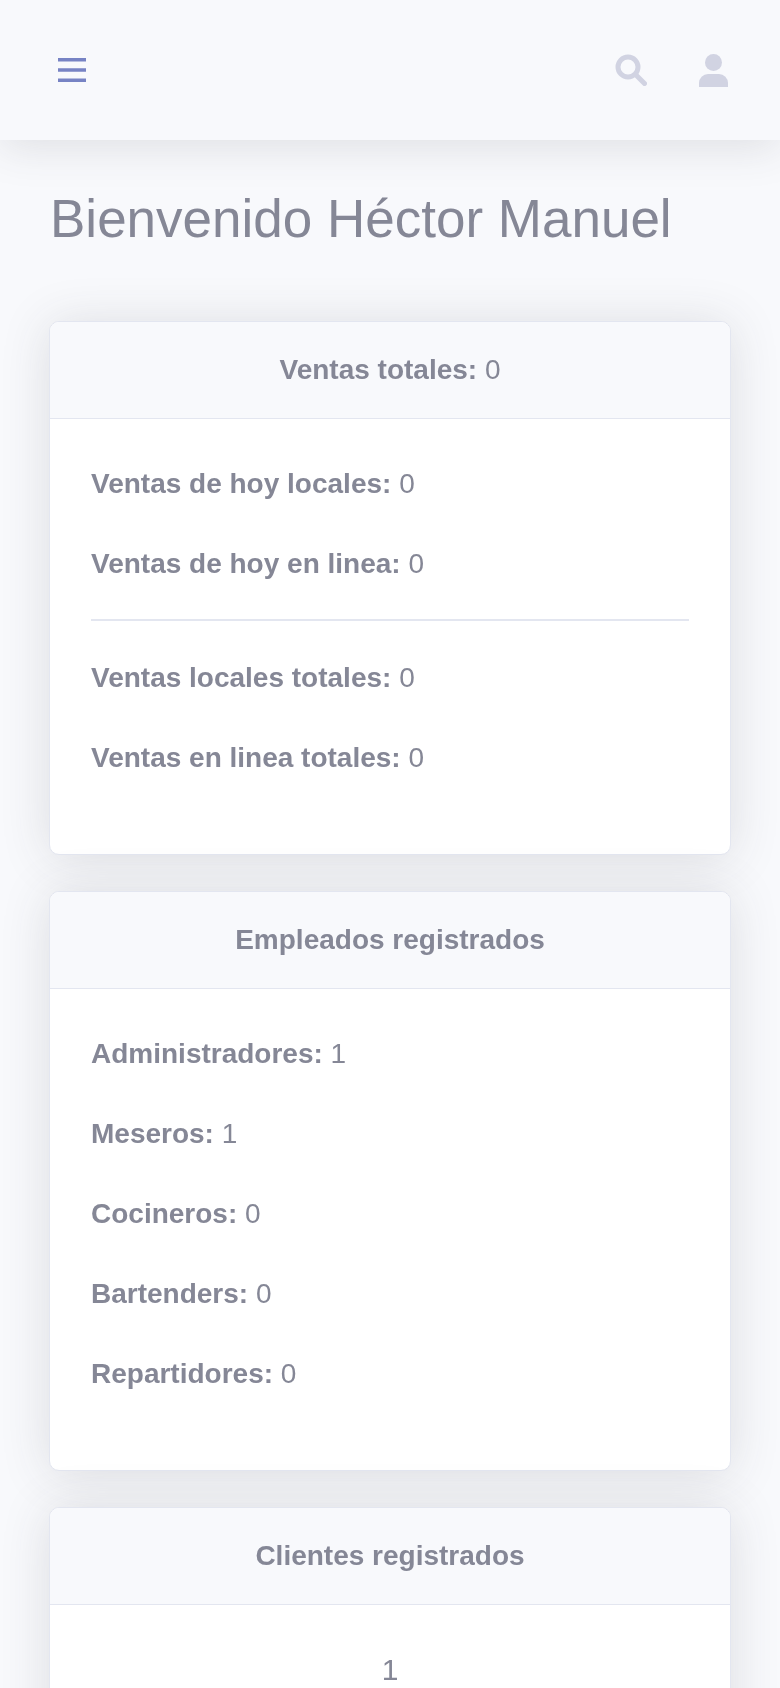  I want to click on stat-text: Ventas de hoy locales: 0, so click(253, 484).